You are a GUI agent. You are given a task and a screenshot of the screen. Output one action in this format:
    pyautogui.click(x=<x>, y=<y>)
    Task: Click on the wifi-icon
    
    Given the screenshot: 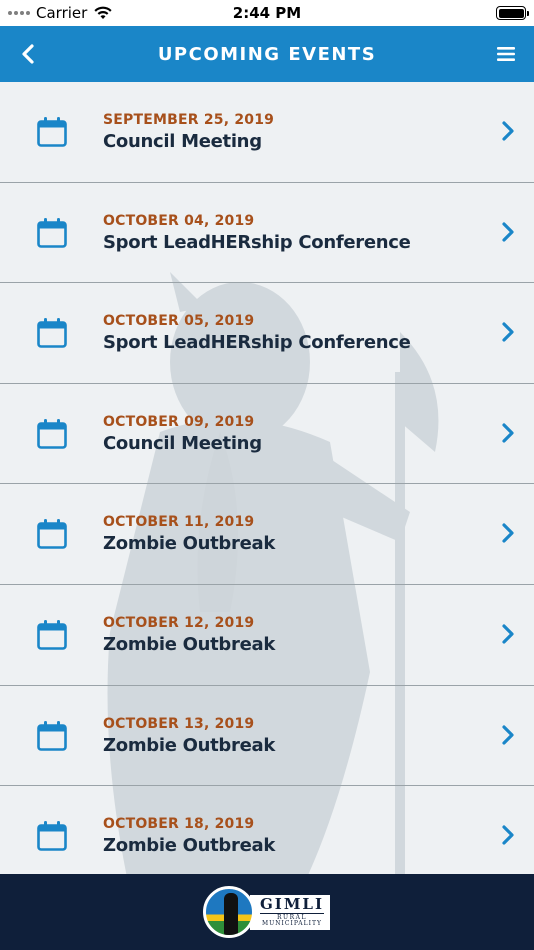 What is the action you would take?
    pyautogui.click(x=103, y=13)
    